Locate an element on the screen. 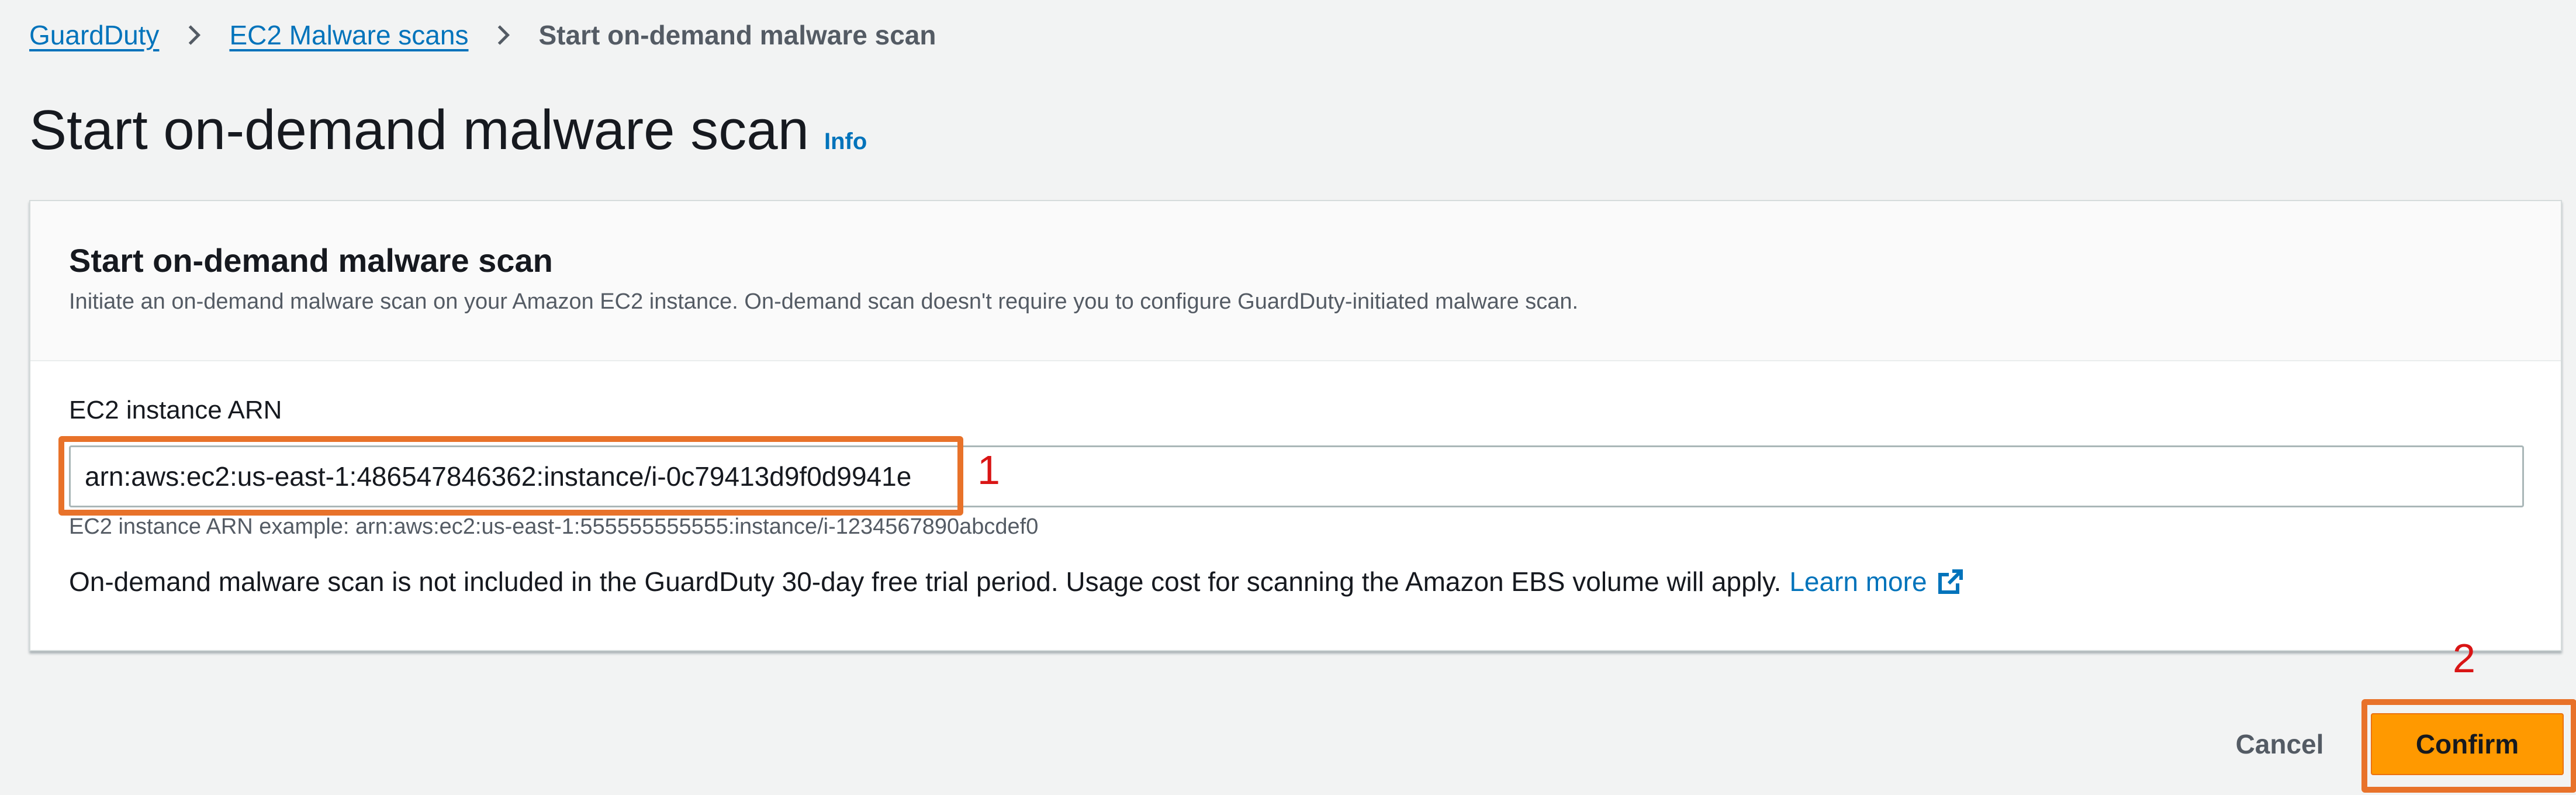 This screenshot has height=795, width=2576. arn-field-label: EC2 instance ARN is located at coordinates (175, 410).